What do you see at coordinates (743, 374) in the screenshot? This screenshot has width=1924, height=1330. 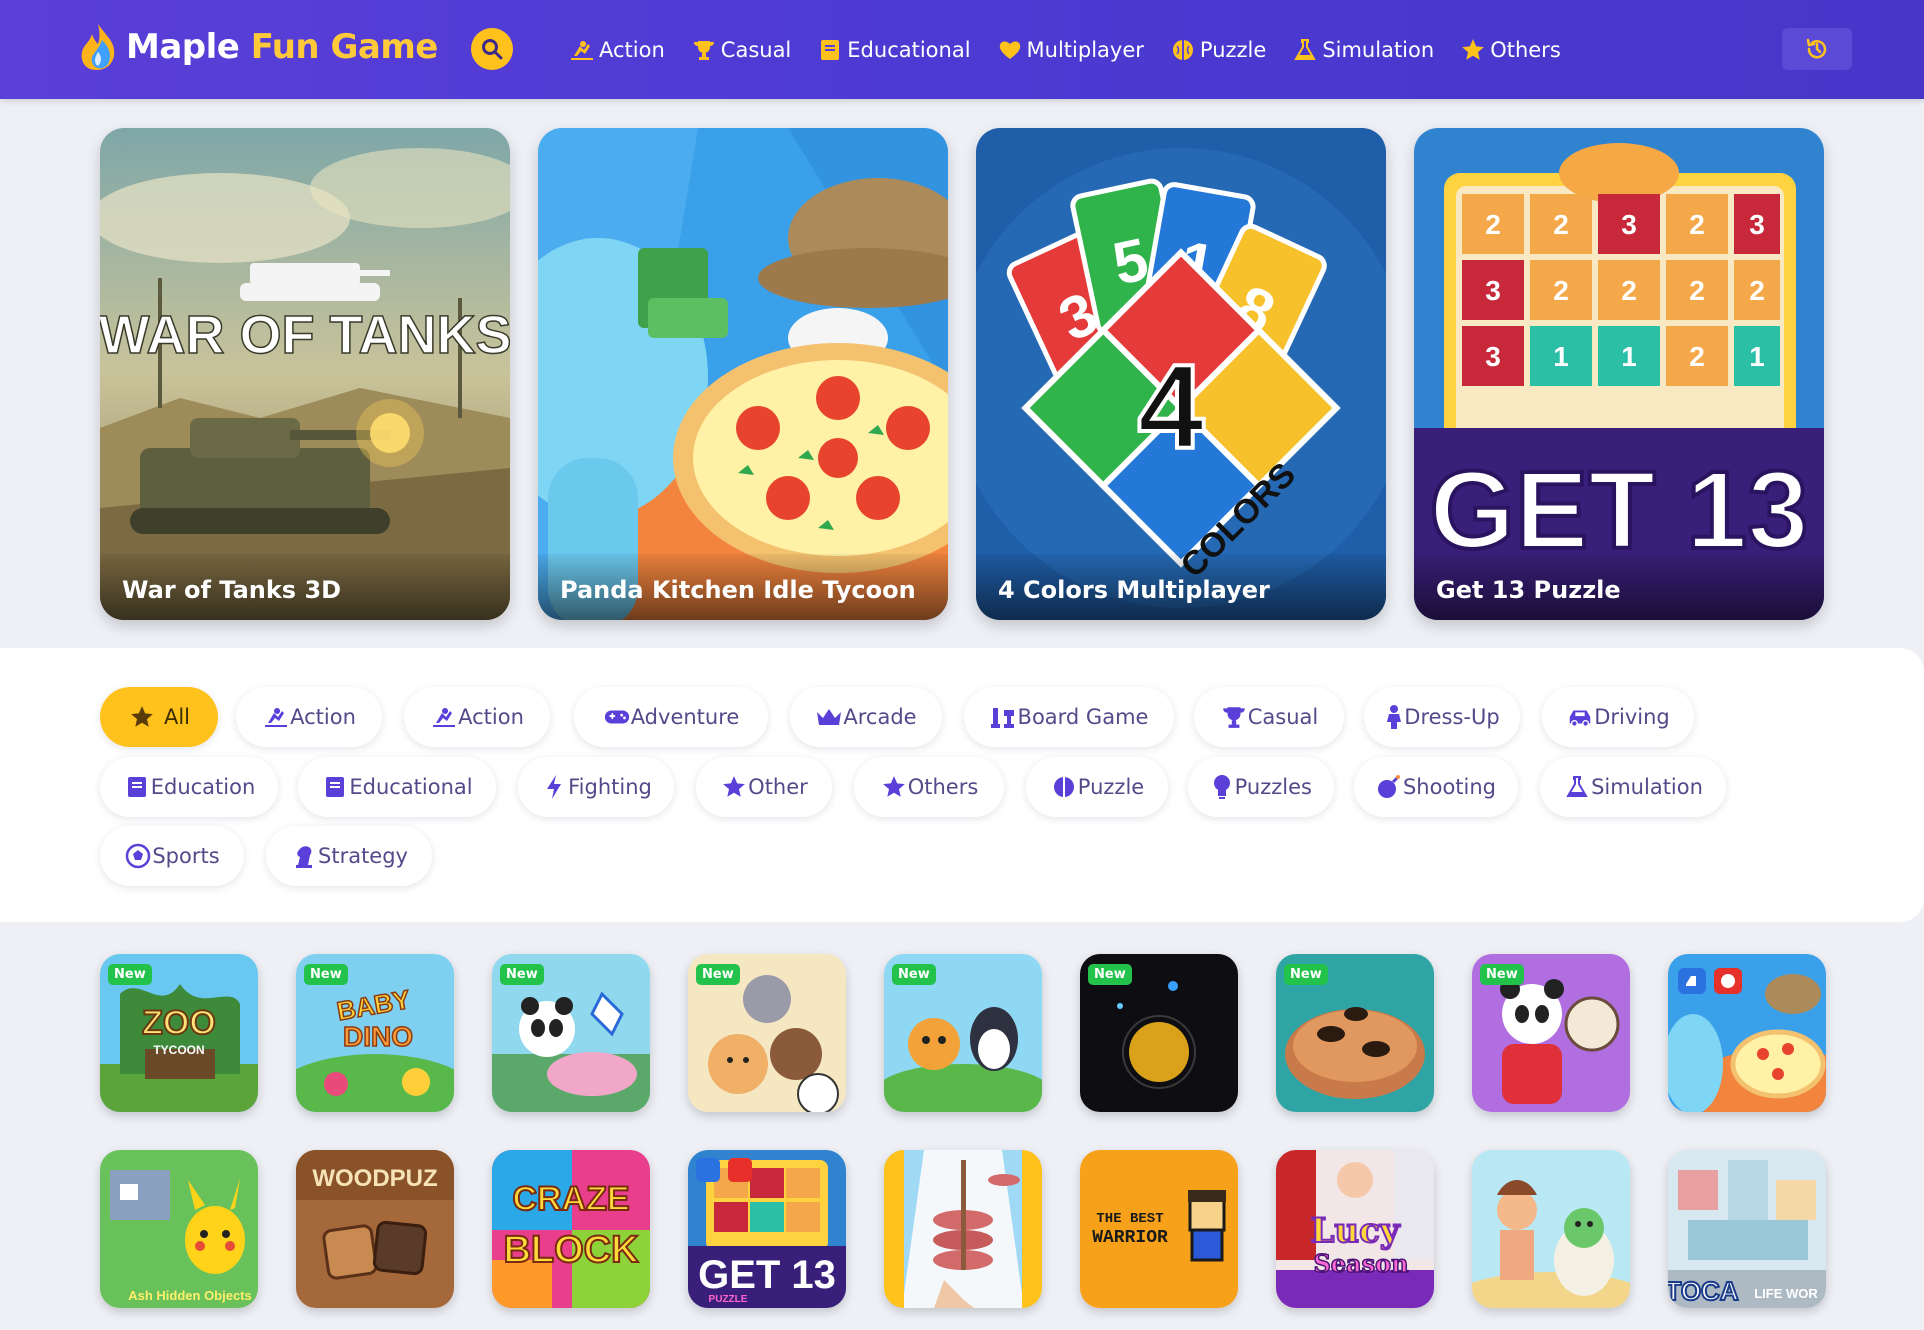 I see `featured-card-panda-kitchen: Panda Kitchen Idle Tycoon` at bounding box center [743, 374].